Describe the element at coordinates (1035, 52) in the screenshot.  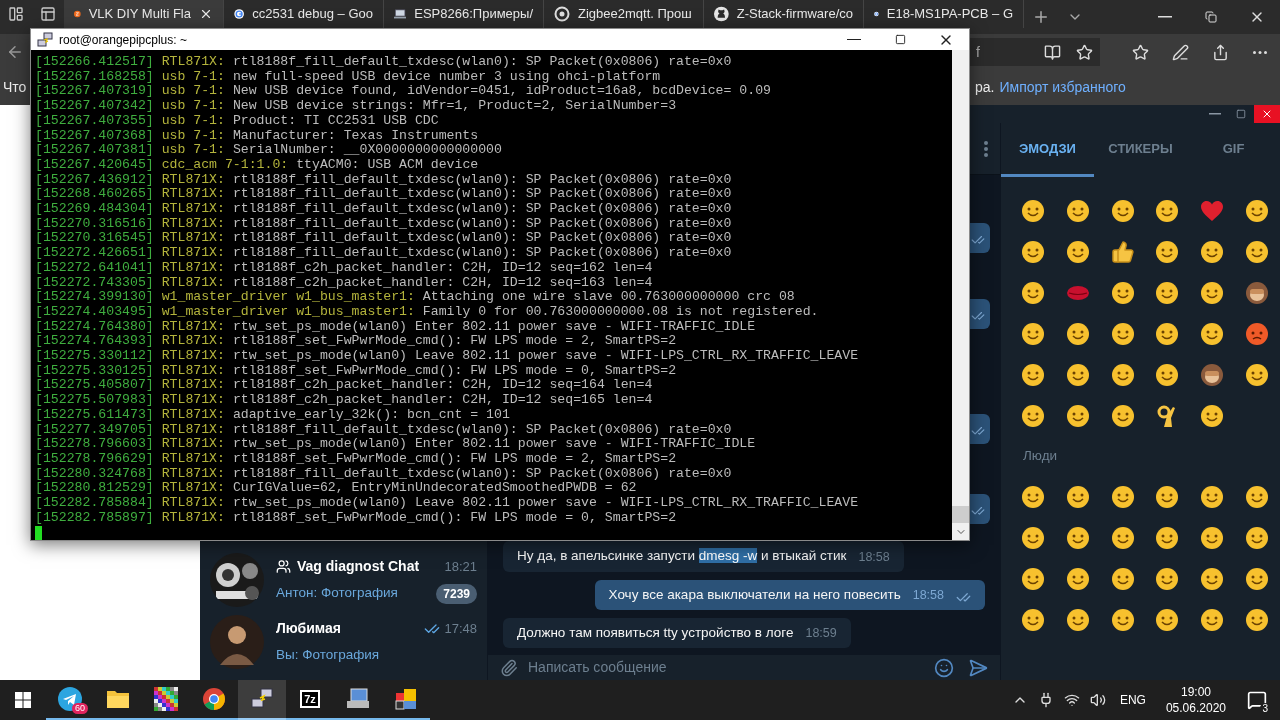
I see `address-field: f` at that location.